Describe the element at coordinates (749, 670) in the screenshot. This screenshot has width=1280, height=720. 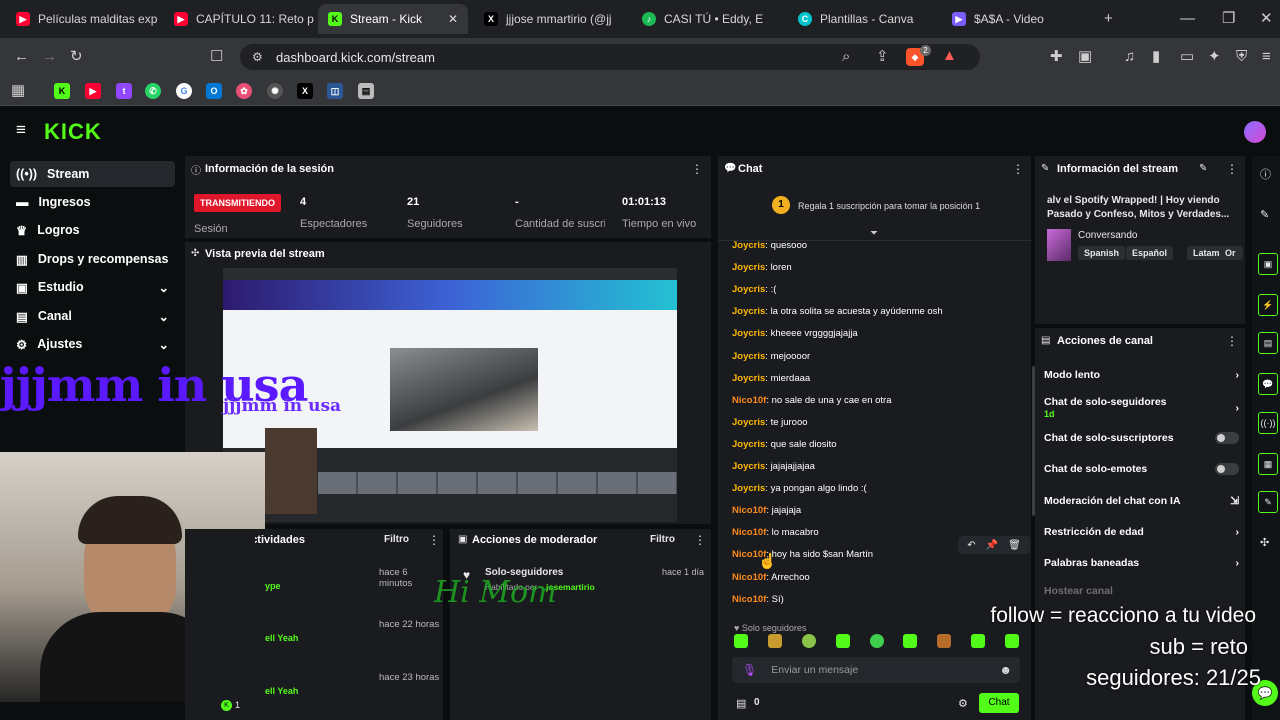
I see `microphone-icon: 🎙` at that location.